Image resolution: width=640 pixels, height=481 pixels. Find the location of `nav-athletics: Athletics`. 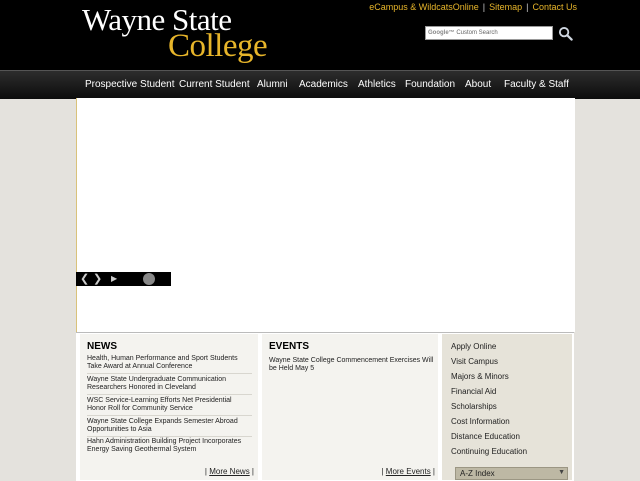

nav-athletics: Athletics is located at coordinates (377, 84).